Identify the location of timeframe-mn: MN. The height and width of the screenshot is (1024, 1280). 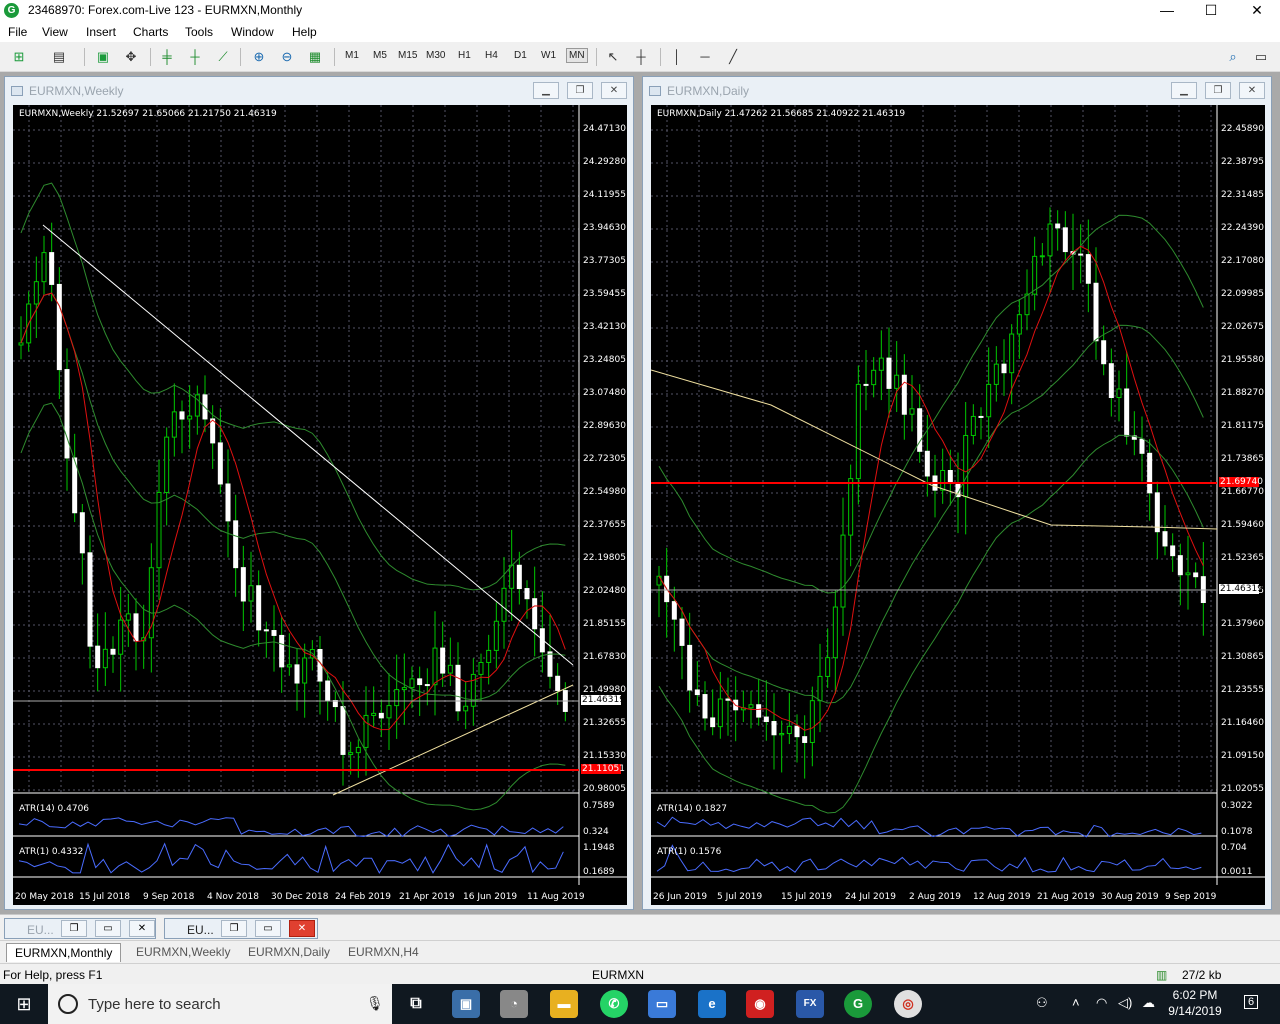
(577, 55).